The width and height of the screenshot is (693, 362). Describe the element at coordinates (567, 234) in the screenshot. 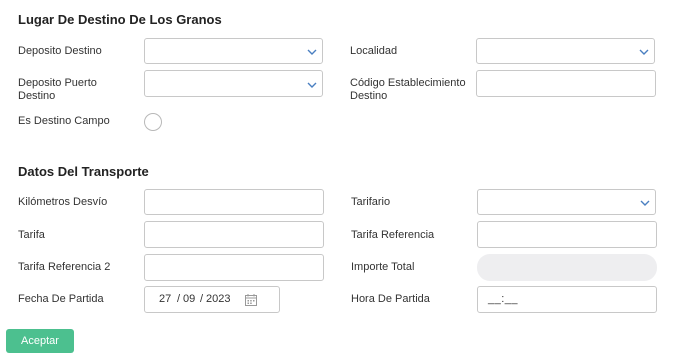

I see `tarifa-referencia-input` at that location.